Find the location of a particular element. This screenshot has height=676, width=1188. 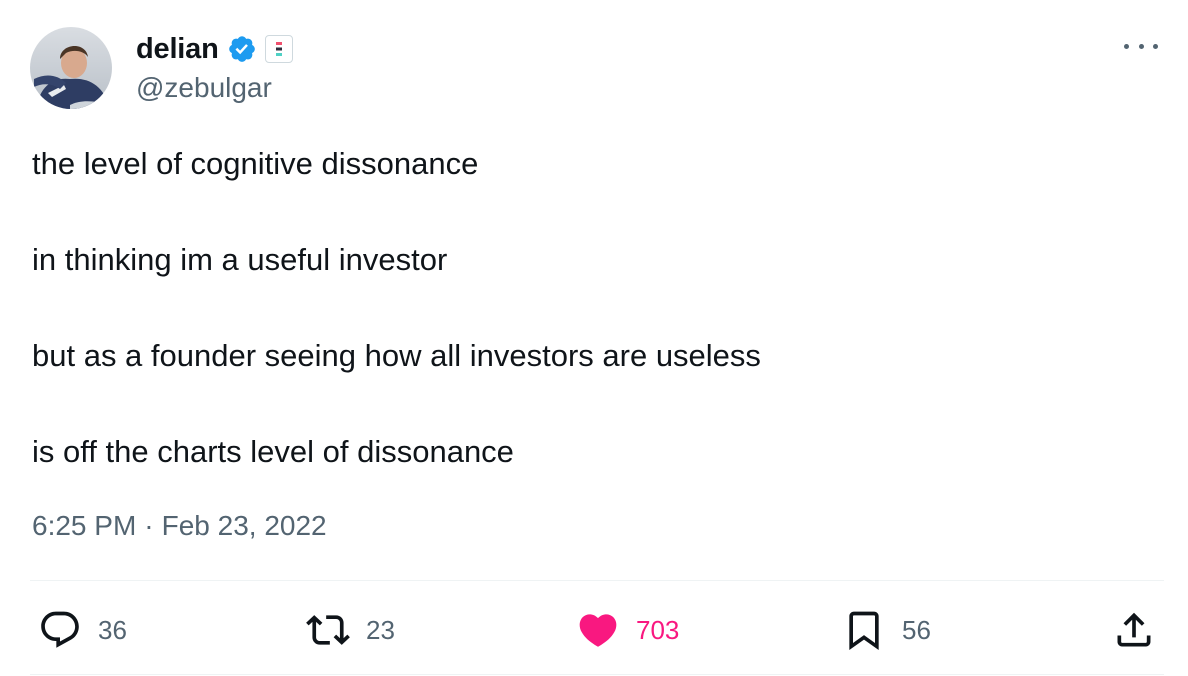

name-row: delian is located at coordinates (214, 49).